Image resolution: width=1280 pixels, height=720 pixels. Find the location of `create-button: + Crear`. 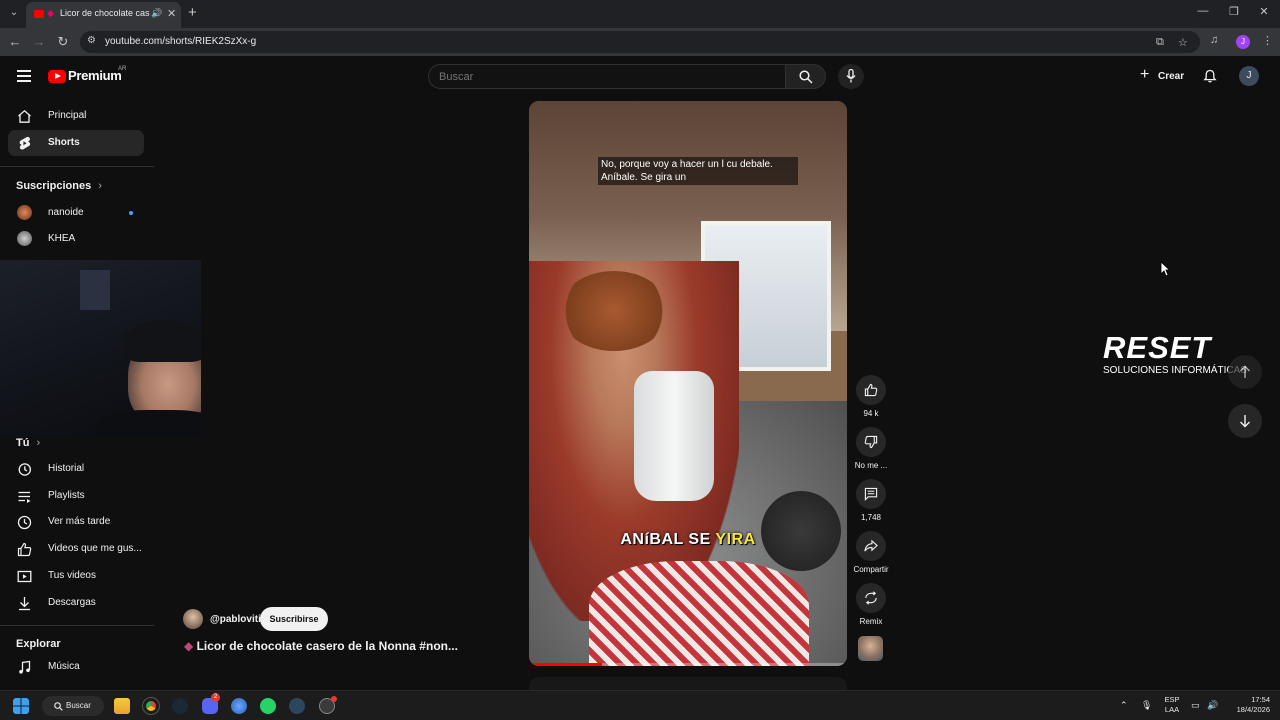

create-button: + Crear is located at coordinates (1162, 76).